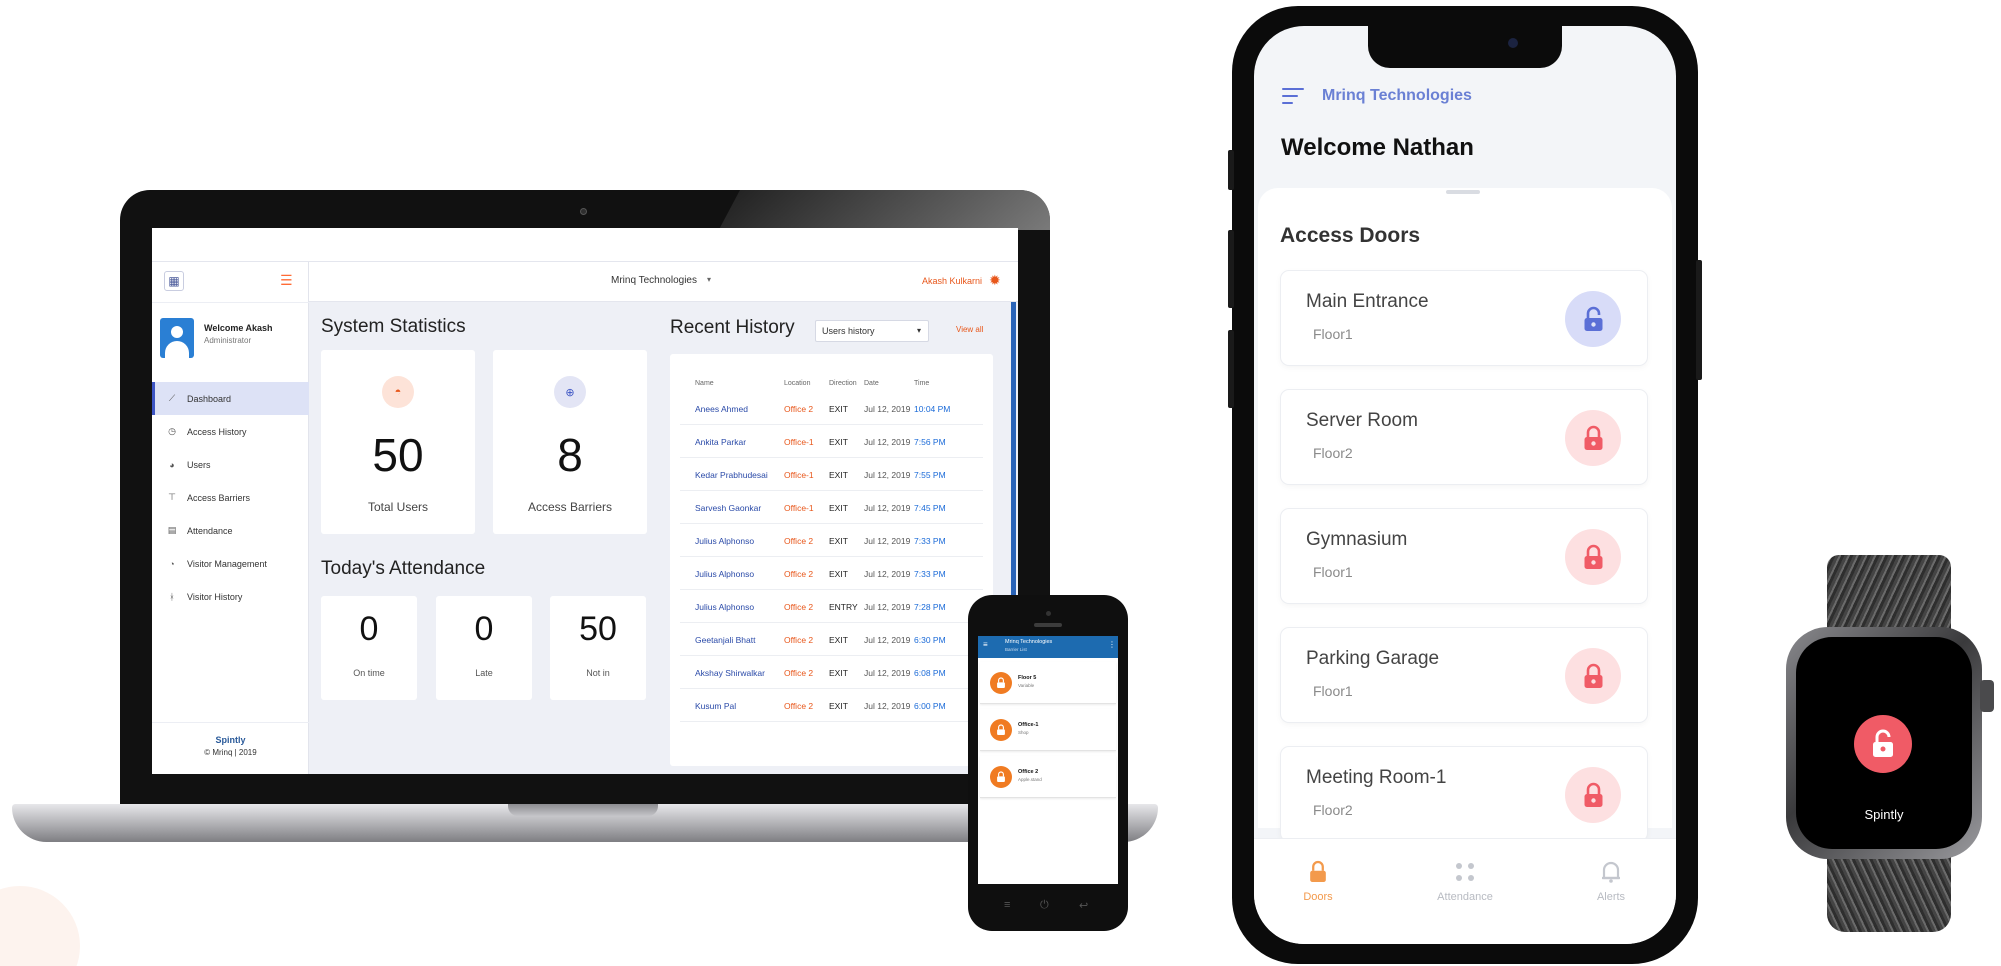  I want to click on cell-time: 7:45 PM, so click(930, 508).